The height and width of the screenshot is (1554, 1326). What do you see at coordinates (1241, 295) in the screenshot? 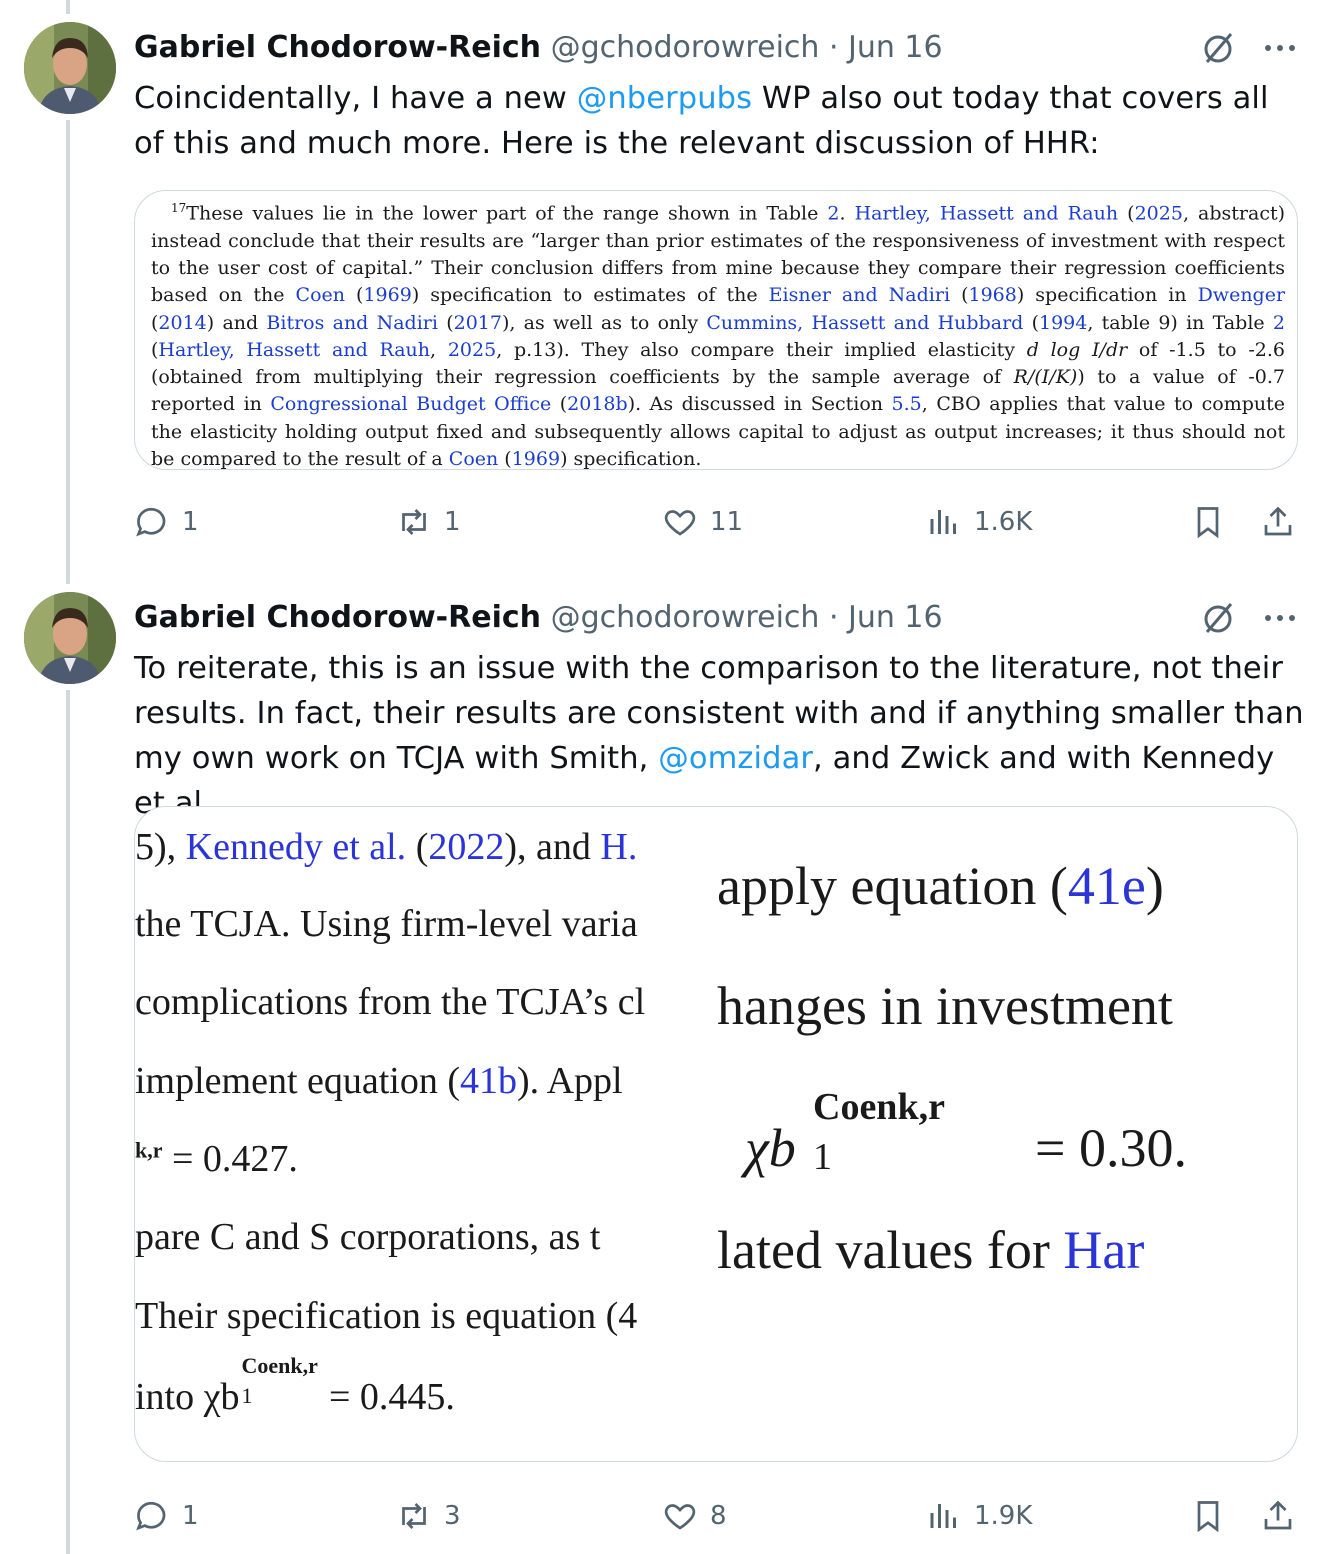
I see `ref-link: Dwenger` at bounding box center [1241, 295].